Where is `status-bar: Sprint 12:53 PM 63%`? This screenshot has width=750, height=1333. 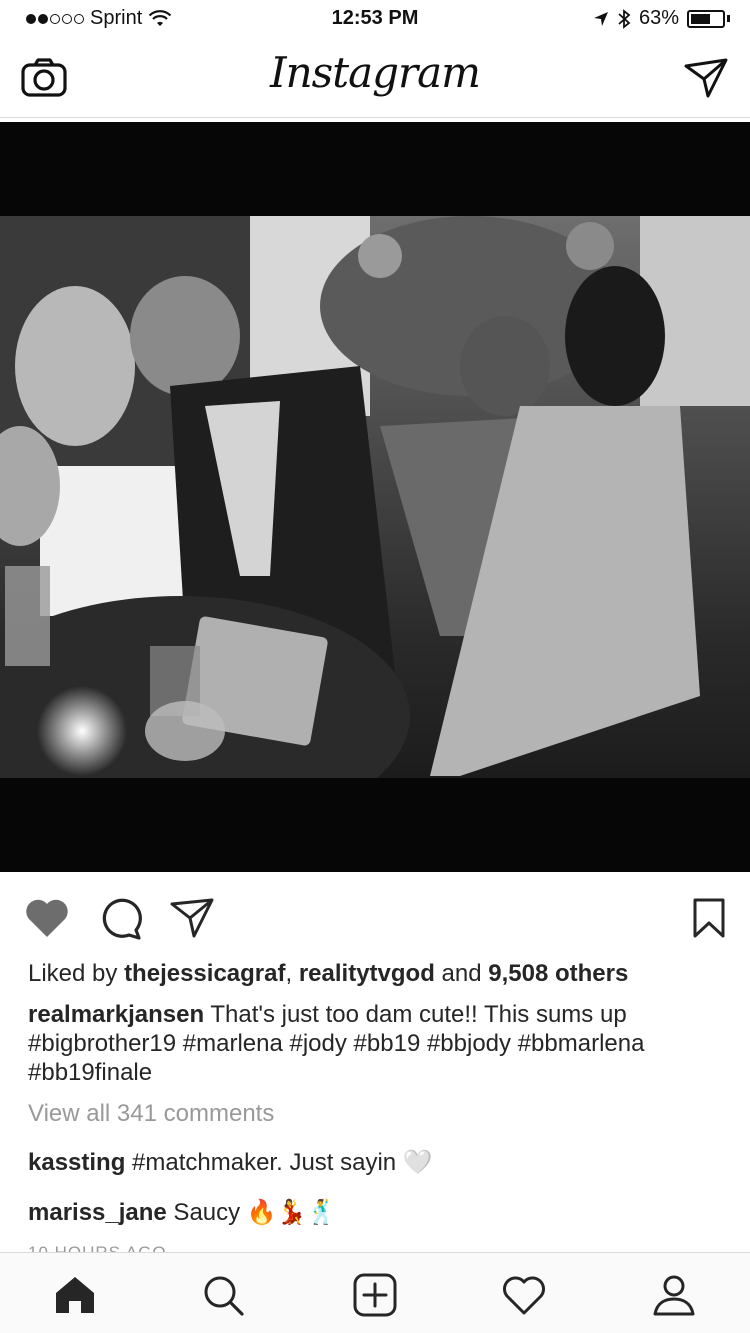
status-bar: Sprint 12:53 PM 63% is located at coordinates (375, 20).